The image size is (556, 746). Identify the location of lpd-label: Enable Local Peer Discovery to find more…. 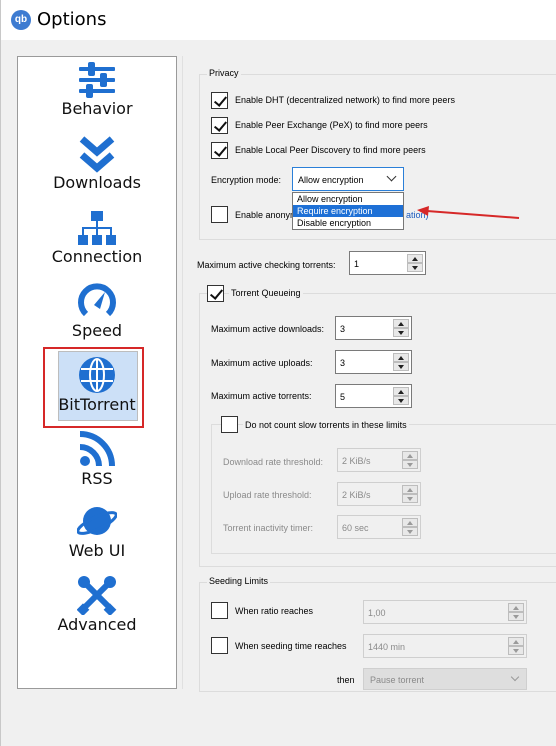
(330, 150).